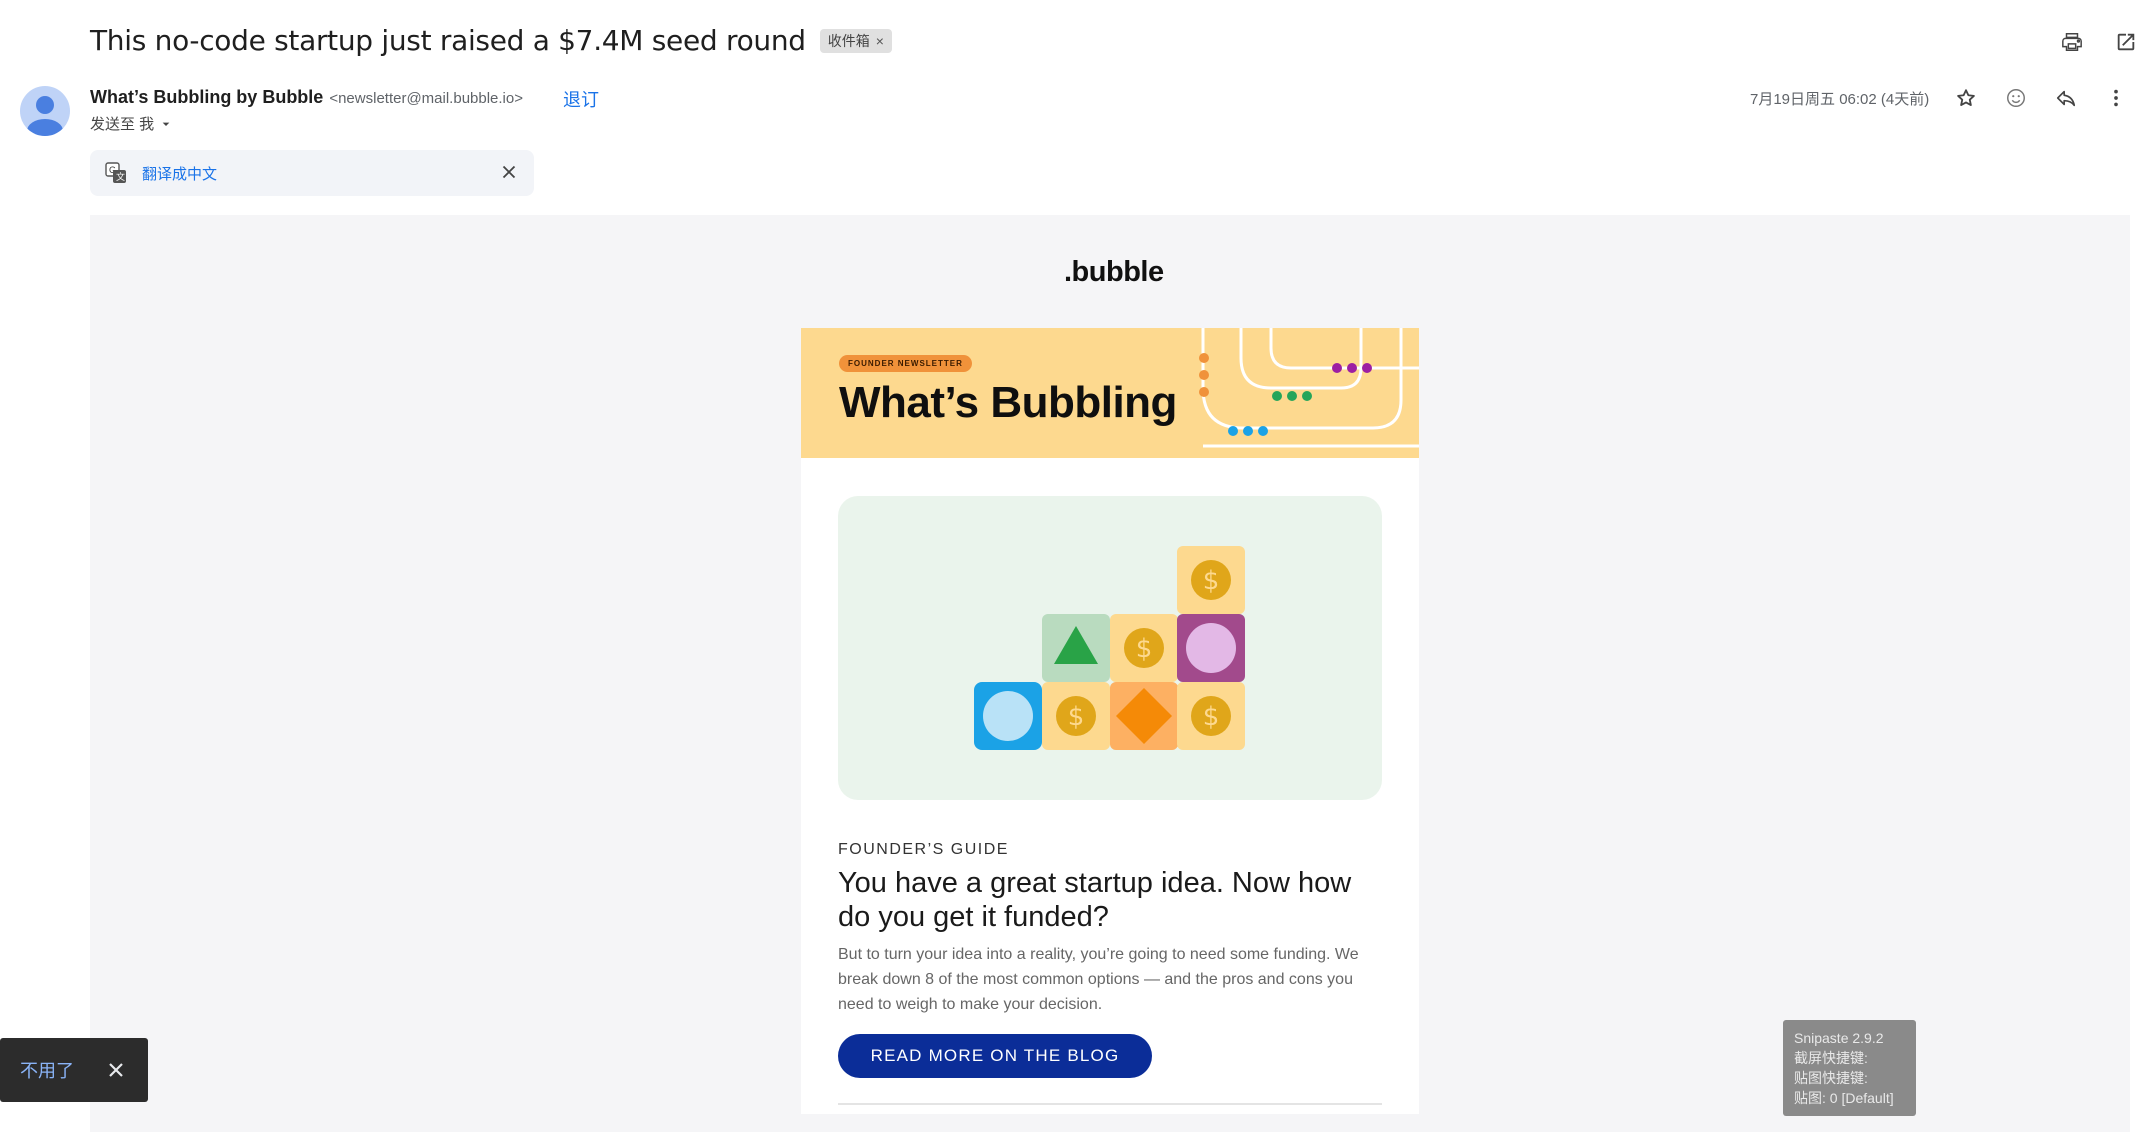 The width and height of the screenshot is (2150, 1132). I want to click on blocks-illustration: $ $ $ $, so click(1109, 648).